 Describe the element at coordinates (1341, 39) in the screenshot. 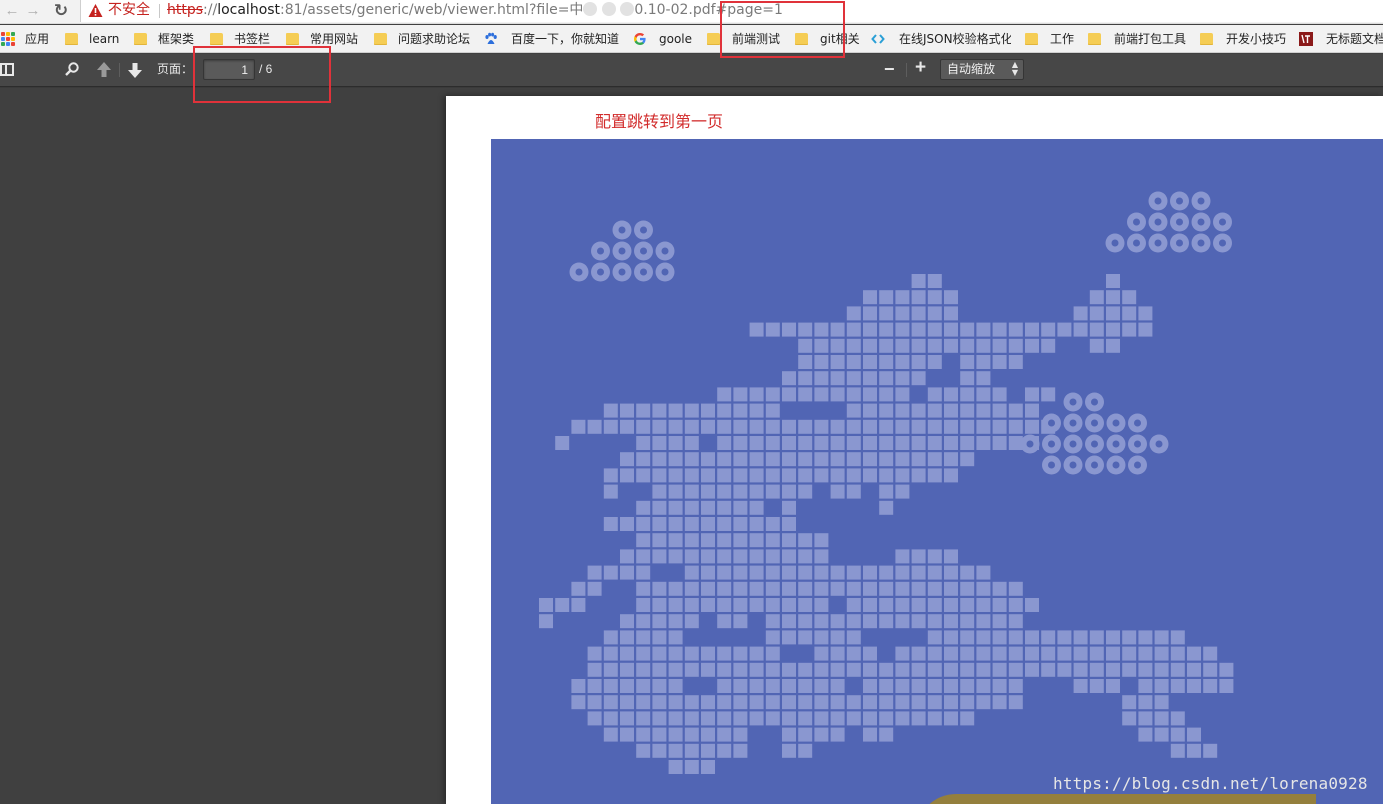

I see `bookmark-untitled-doc: 无标题文档` at that location.